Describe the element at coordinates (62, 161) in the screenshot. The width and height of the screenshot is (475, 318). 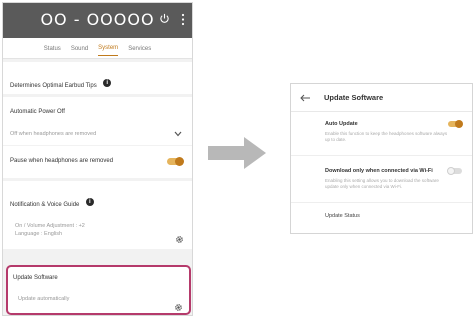
I see `setting-label: Pause when headphones are removed` at that location.